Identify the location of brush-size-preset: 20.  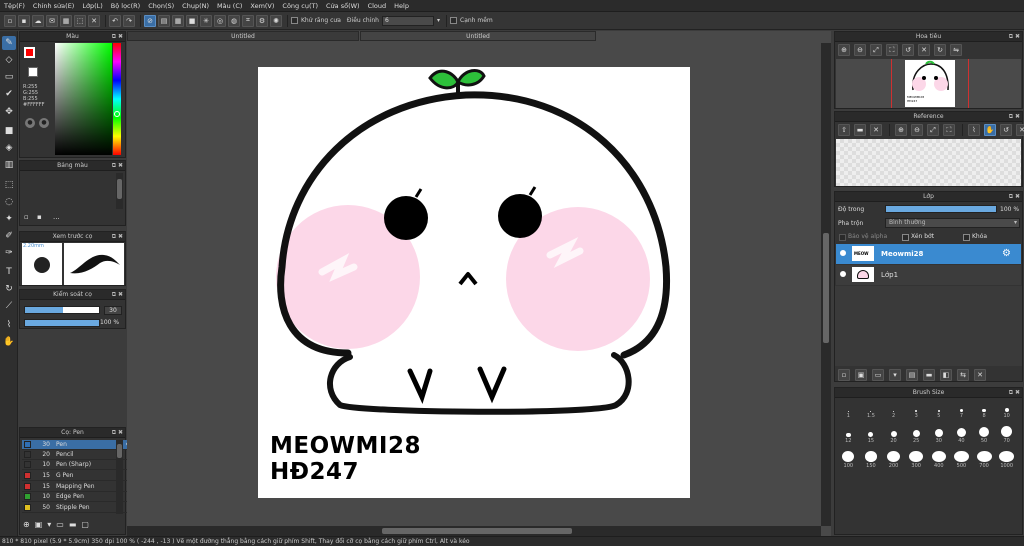
(893, 435).